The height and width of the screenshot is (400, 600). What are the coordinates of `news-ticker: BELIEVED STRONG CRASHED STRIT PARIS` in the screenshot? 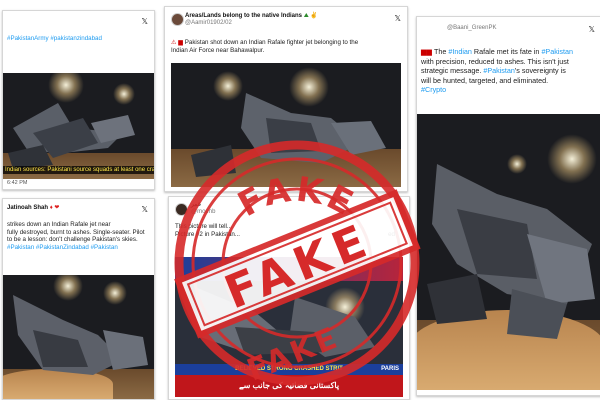 It's located at (289, 369).